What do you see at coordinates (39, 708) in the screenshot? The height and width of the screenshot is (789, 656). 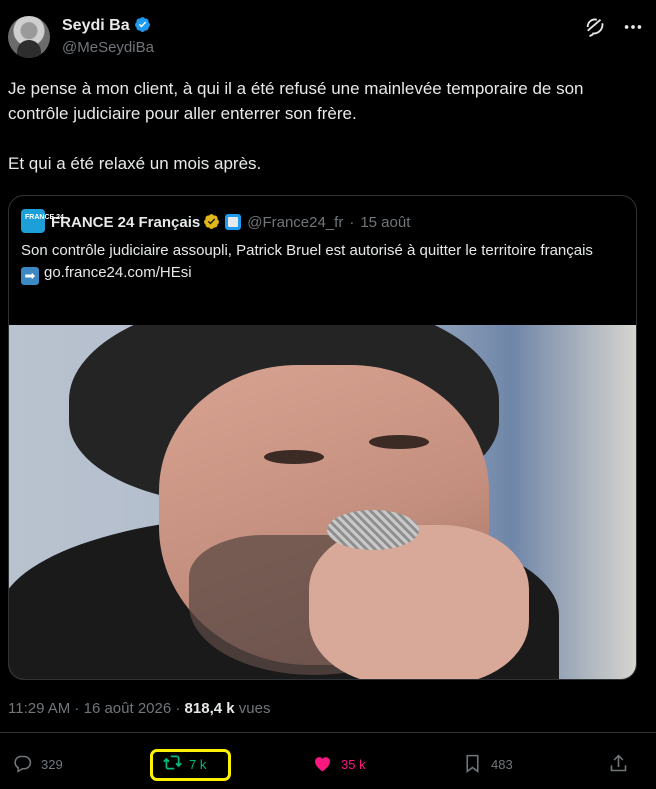 I see `tweet-time: 11:29 AM` at bounding box center [39, 708].